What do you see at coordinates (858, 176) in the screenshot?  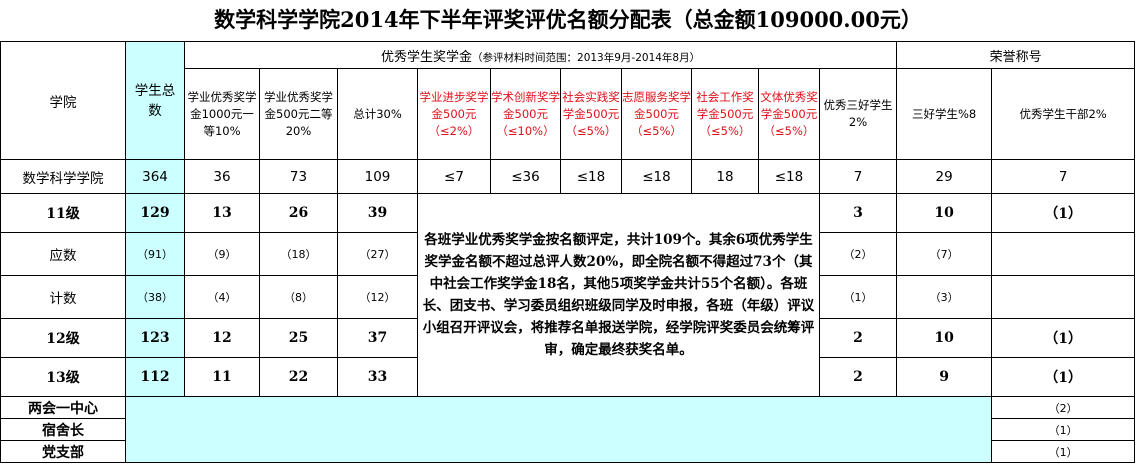 I see `cell-merit: 7` at bounding box center [858, 176].